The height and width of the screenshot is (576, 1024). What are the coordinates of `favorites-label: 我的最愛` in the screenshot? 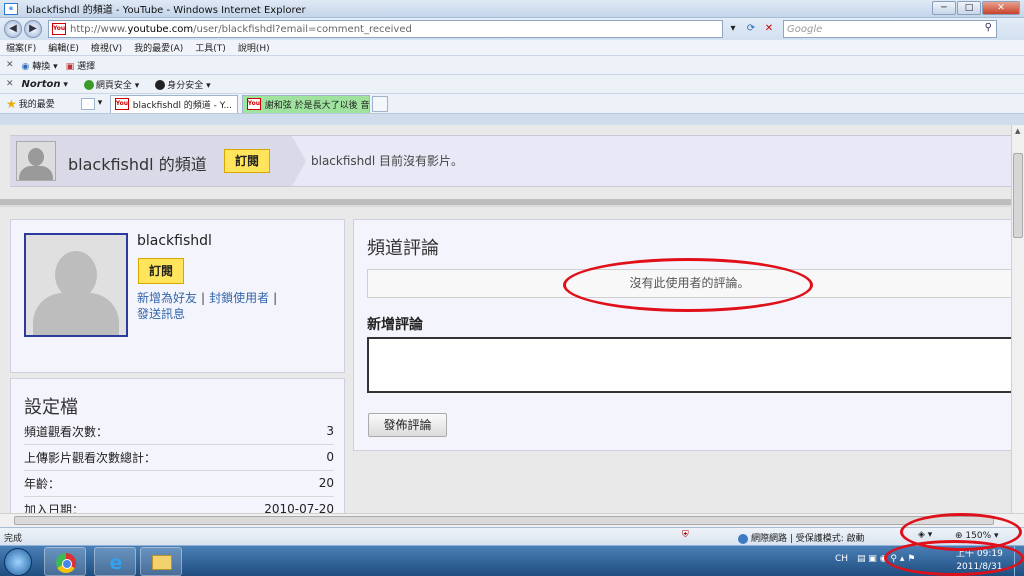 It's located at (37, 103).